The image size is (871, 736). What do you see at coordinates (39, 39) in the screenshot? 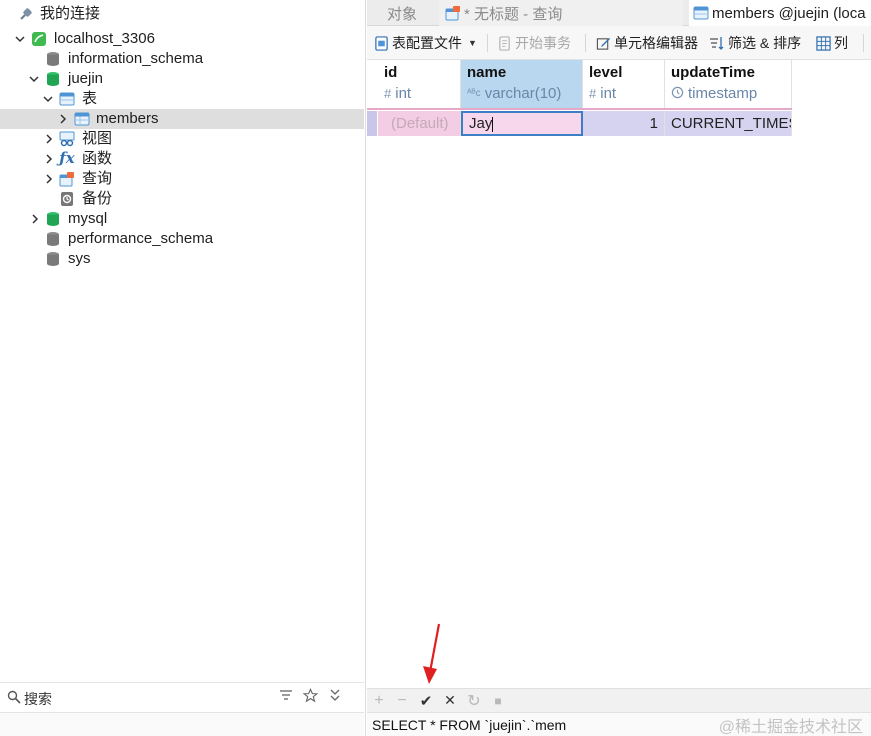
I see `mysql-connection-icon` at bounding box center [39, 39].